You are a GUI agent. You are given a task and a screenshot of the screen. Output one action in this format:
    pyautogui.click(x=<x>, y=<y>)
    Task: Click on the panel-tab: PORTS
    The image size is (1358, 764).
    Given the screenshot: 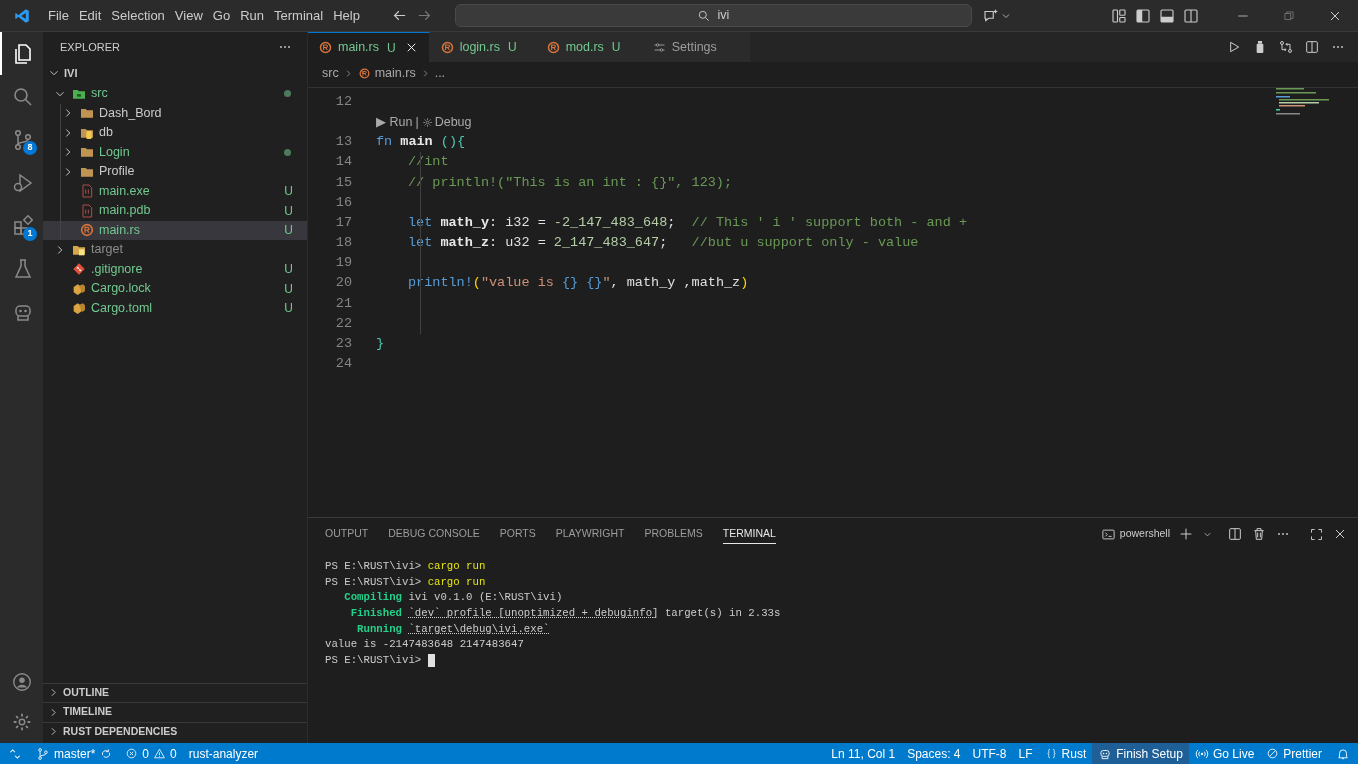 What is the action you would take?
    pyautogui.click(x=517, y=534)
    